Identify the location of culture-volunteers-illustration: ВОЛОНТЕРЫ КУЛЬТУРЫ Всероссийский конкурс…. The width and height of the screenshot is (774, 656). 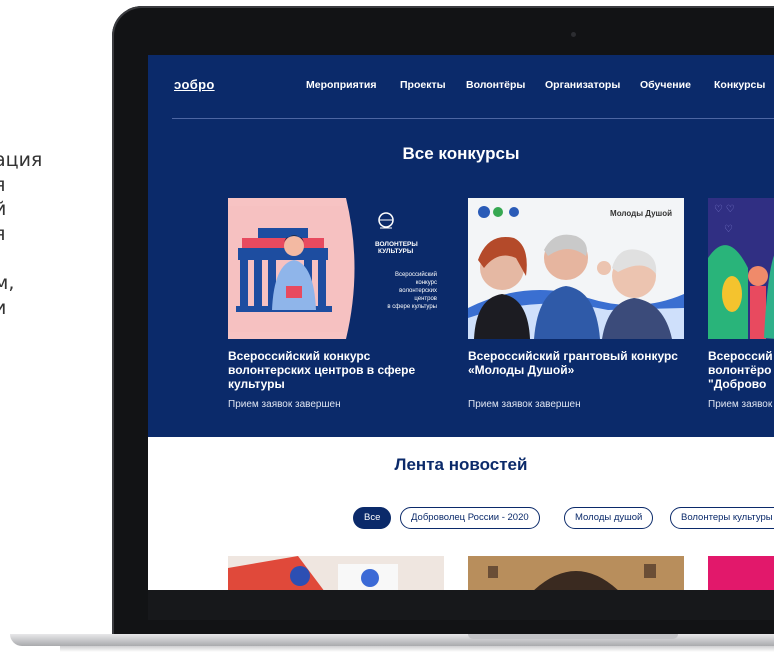
(336, 268).